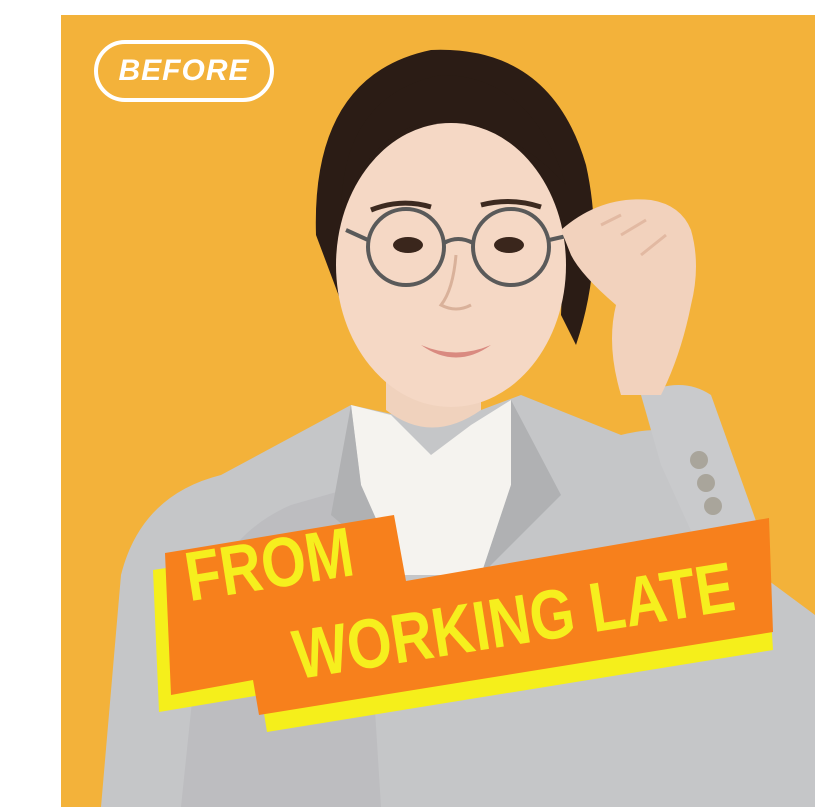 The image size is (815, 807). I want to click on before-badge: BEFORE, so click(184, 71).